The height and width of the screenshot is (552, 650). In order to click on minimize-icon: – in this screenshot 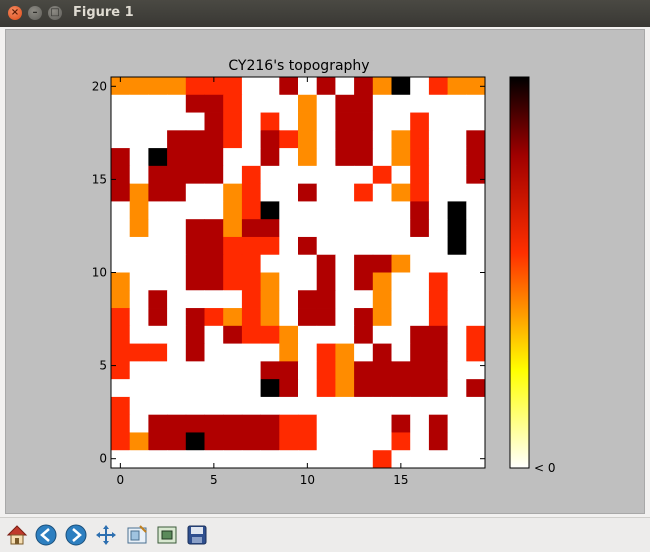, I will do `click(35, 13)`.